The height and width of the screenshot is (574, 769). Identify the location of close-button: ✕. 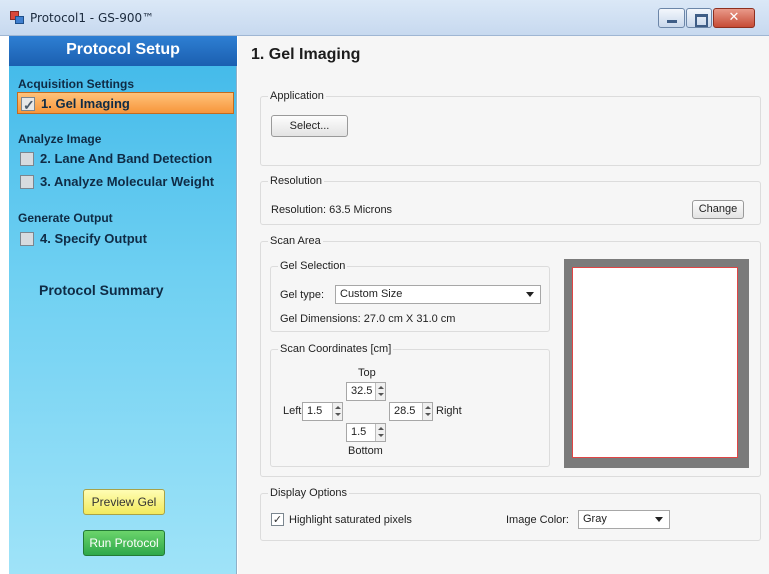
(734, 18).